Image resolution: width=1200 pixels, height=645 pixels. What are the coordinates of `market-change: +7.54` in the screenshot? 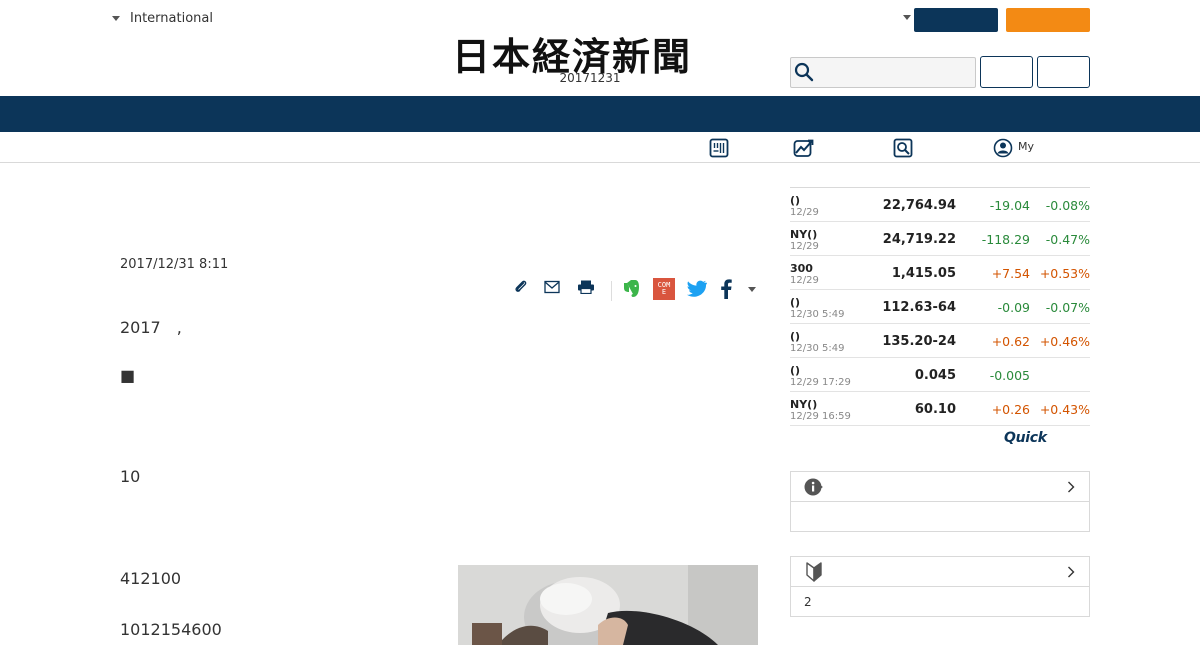 It's located at (1010, 273).